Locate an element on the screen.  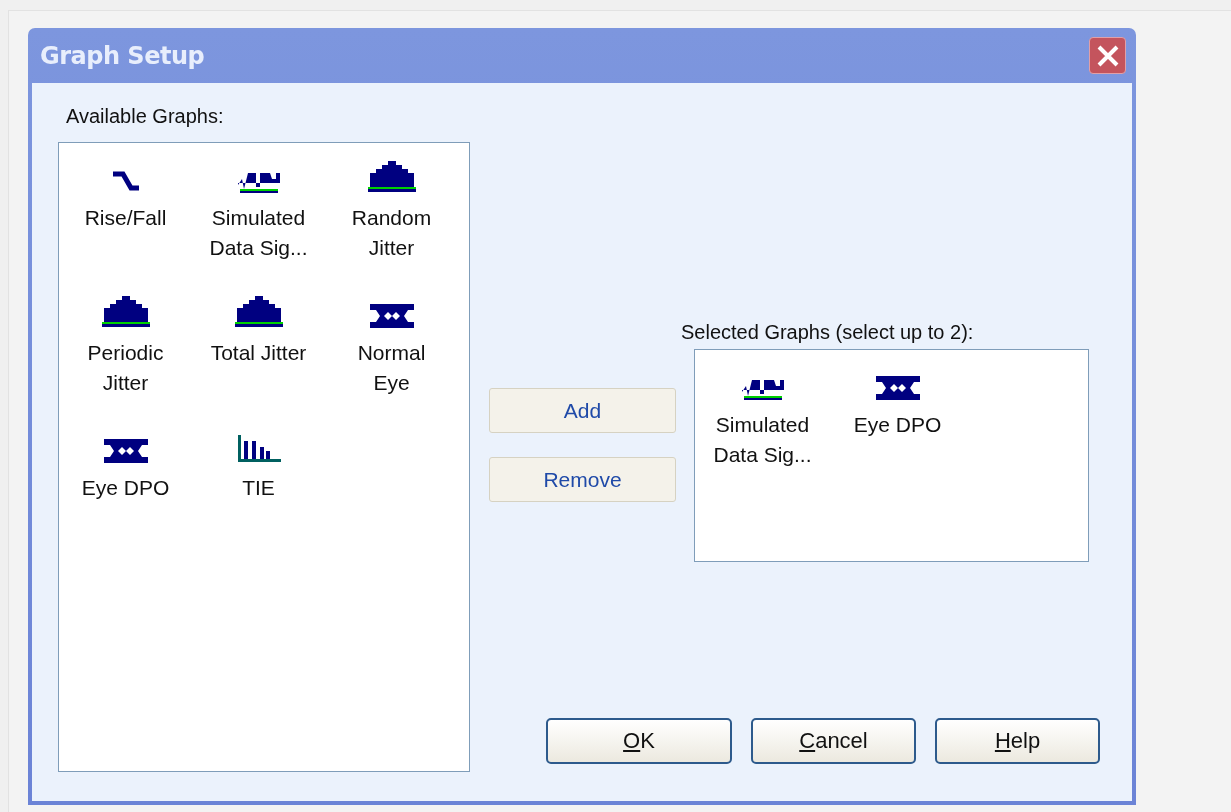
graph-label: Rise/Fall is located at coordinates (125, 218).